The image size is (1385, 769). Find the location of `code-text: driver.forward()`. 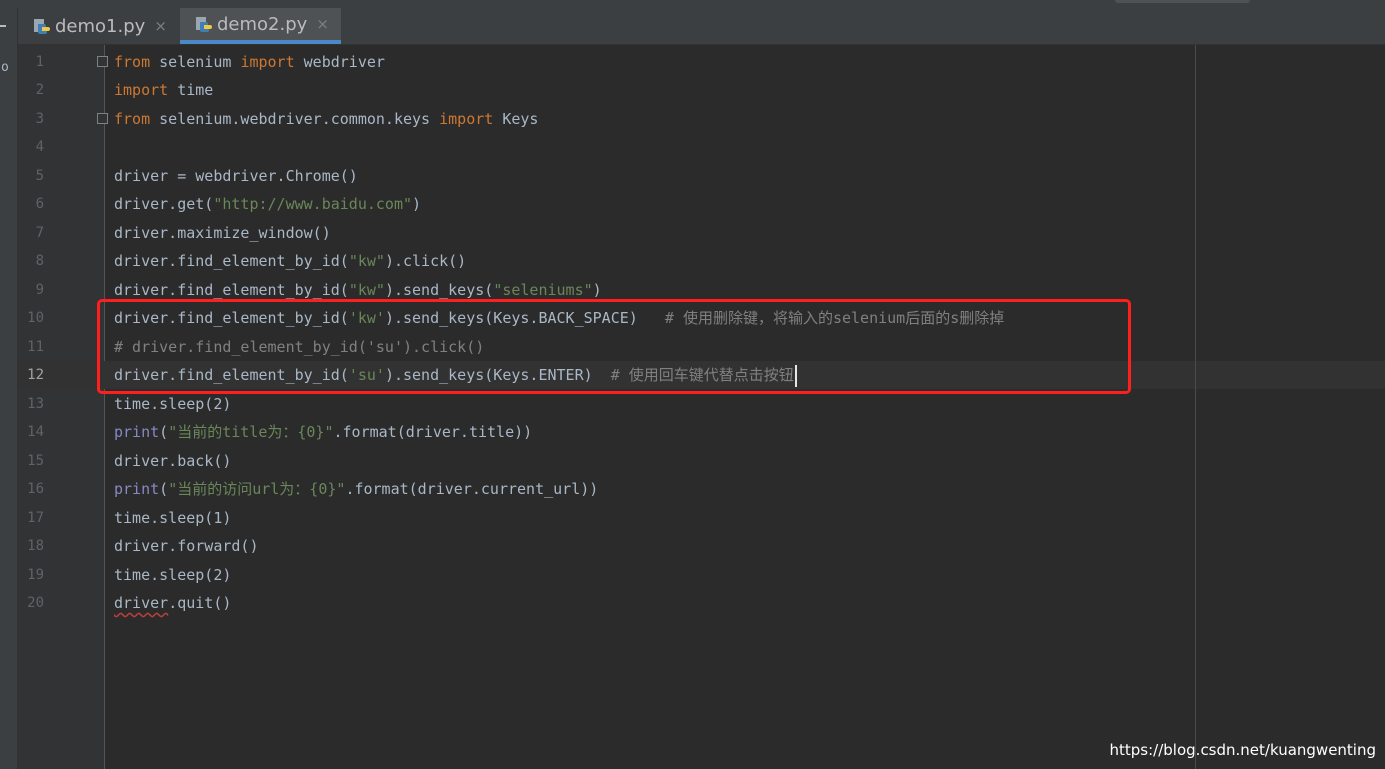

code-text: driver.forward() is located at coordinates (186, 546).